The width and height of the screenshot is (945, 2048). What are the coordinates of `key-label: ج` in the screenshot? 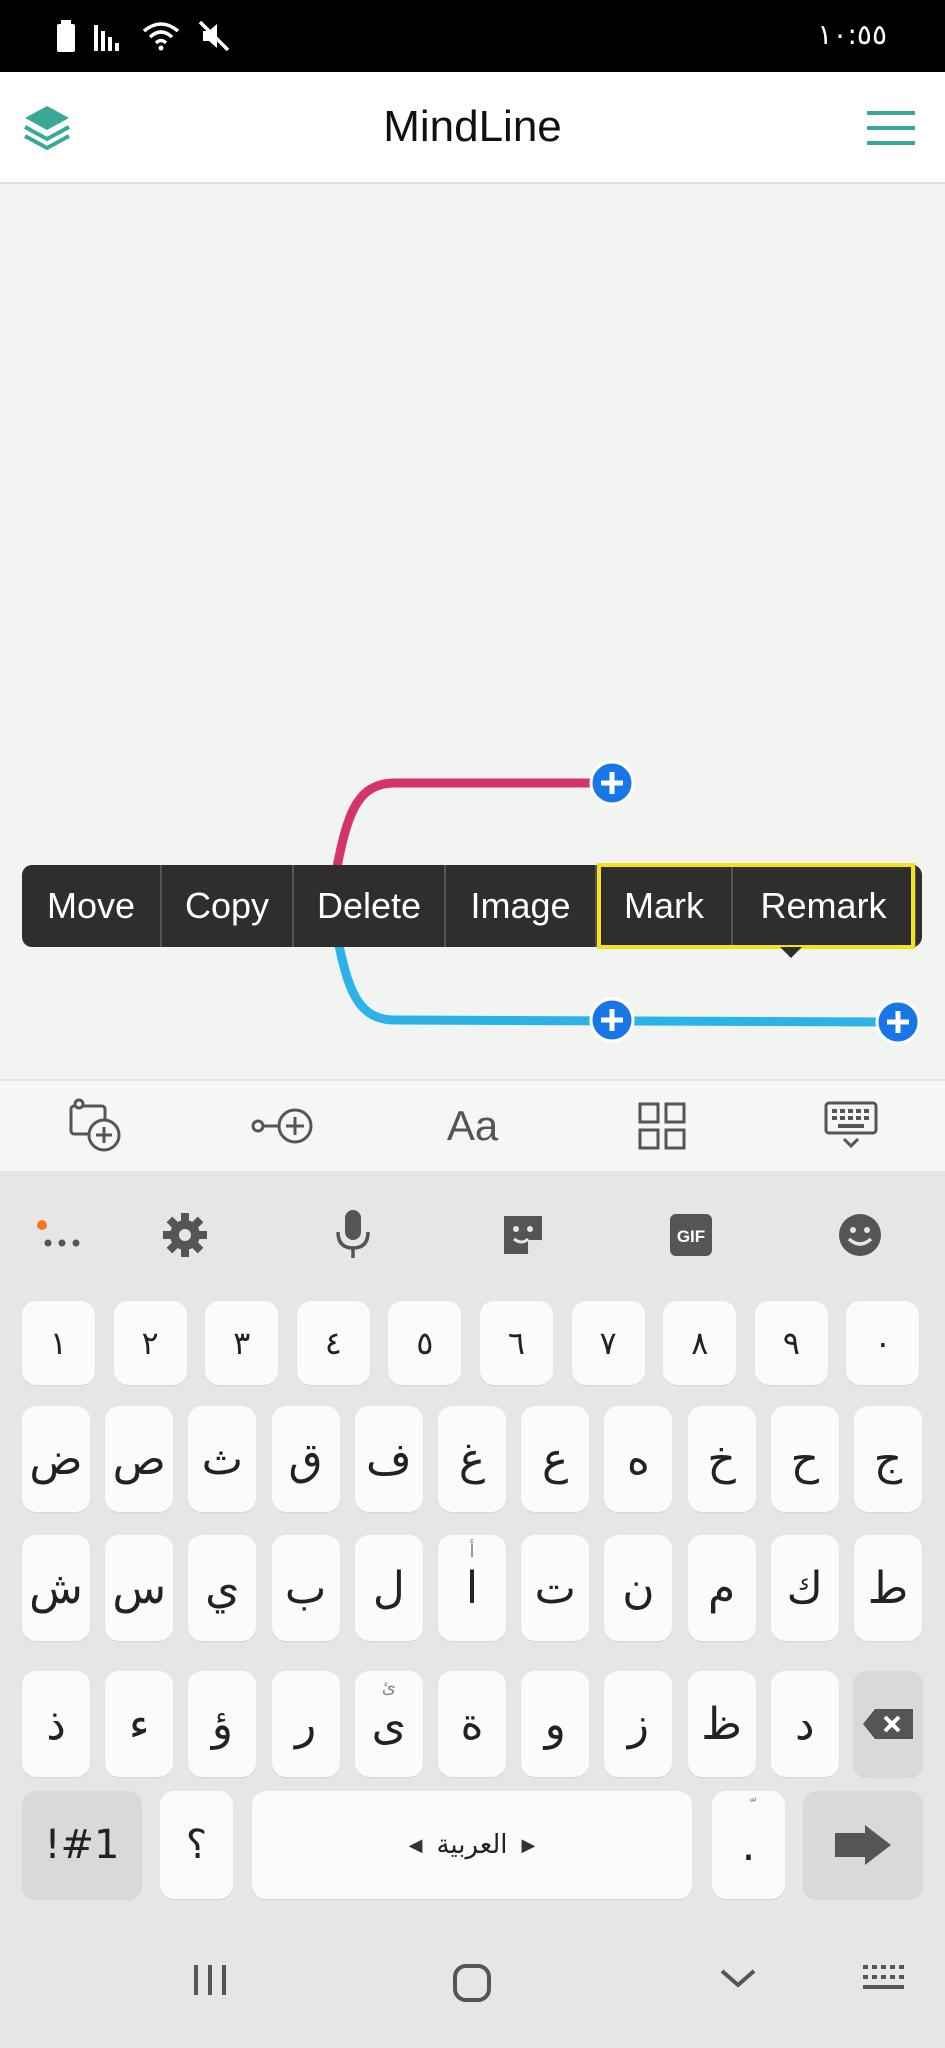 It's located at (888, 1459).